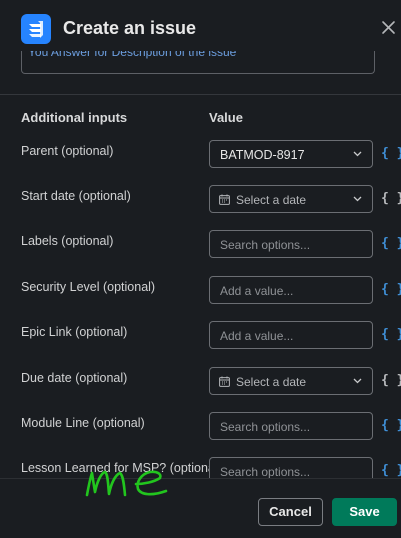 The height and width of the screenshot is (538, 401). I want to click on row-label-due-date: Due date (optional), so click(74, 378).